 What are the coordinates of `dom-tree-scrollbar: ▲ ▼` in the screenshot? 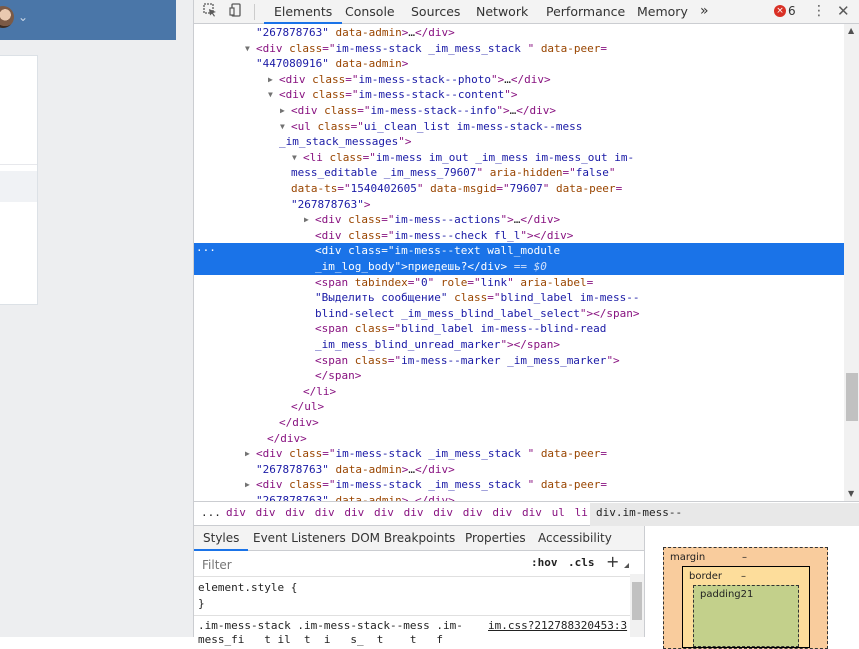 It's located at (851, 262).